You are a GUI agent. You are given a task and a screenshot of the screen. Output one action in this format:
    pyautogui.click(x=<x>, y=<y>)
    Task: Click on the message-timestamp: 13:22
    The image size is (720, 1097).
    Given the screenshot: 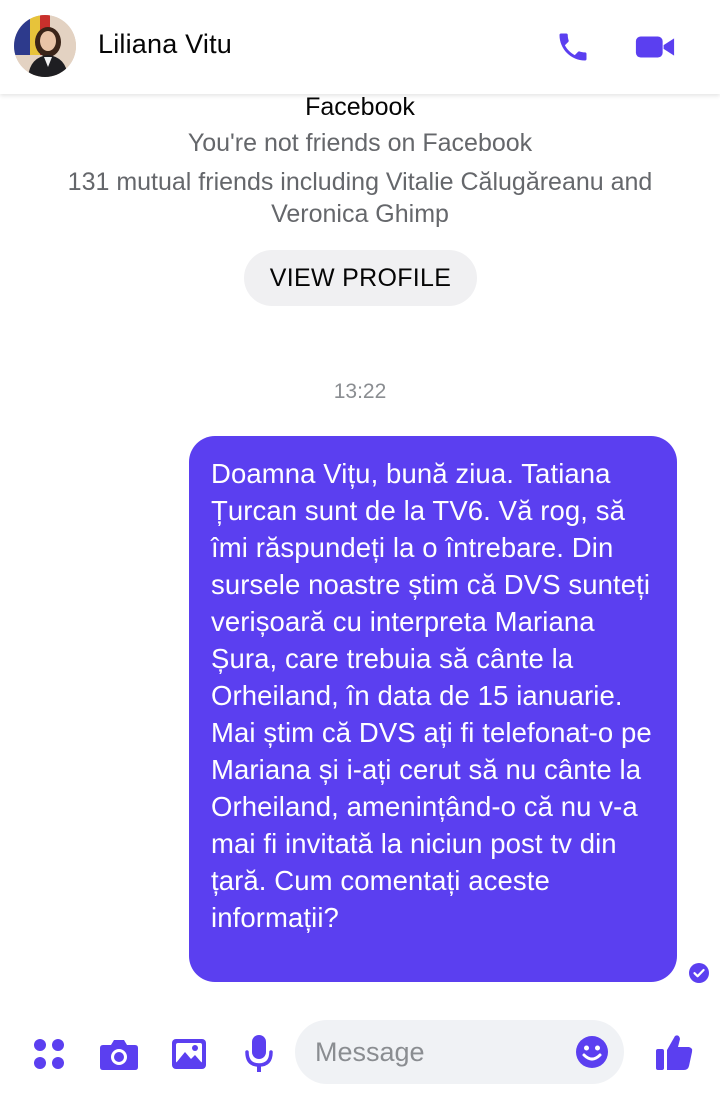 What is the action you would take?
    pyautogui.click(x=360, y=391)
    